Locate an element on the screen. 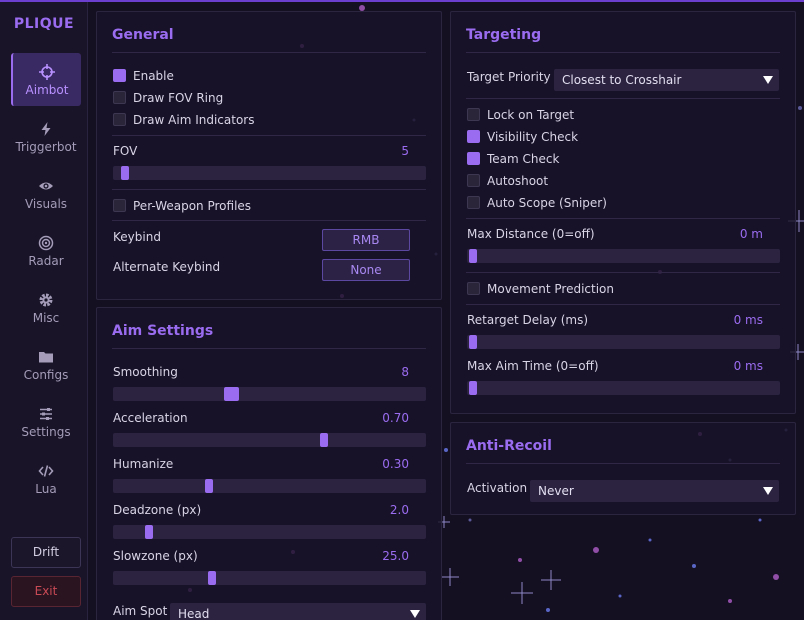 This screenshot has height=620, width=804. autoshoot-checkbox is located at coordinates (473, 180).